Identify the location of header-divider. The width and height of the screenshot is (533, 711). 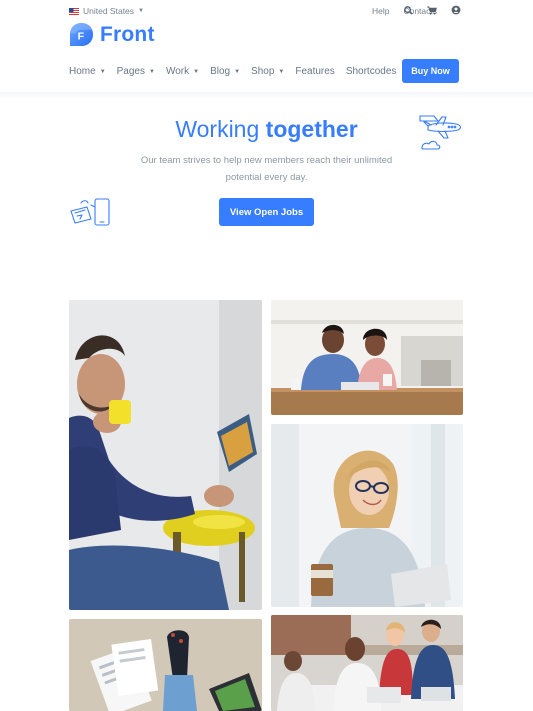
(266, 95).